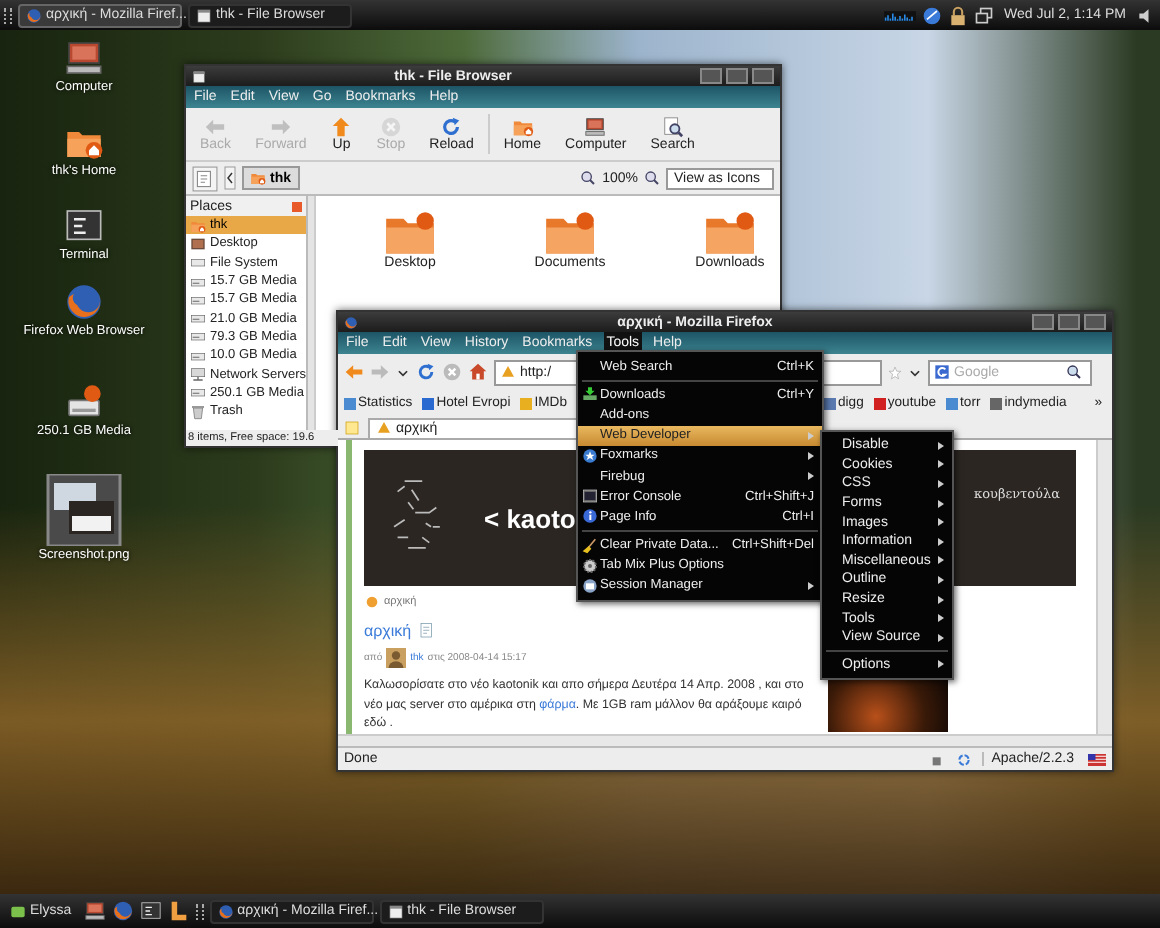 Image resolution: width=1160 pixels, height=928 pixels. What do you see at coordinates (590, 545) in the screenshot?
I see `broom-icon` at bounding box center [590, 545].